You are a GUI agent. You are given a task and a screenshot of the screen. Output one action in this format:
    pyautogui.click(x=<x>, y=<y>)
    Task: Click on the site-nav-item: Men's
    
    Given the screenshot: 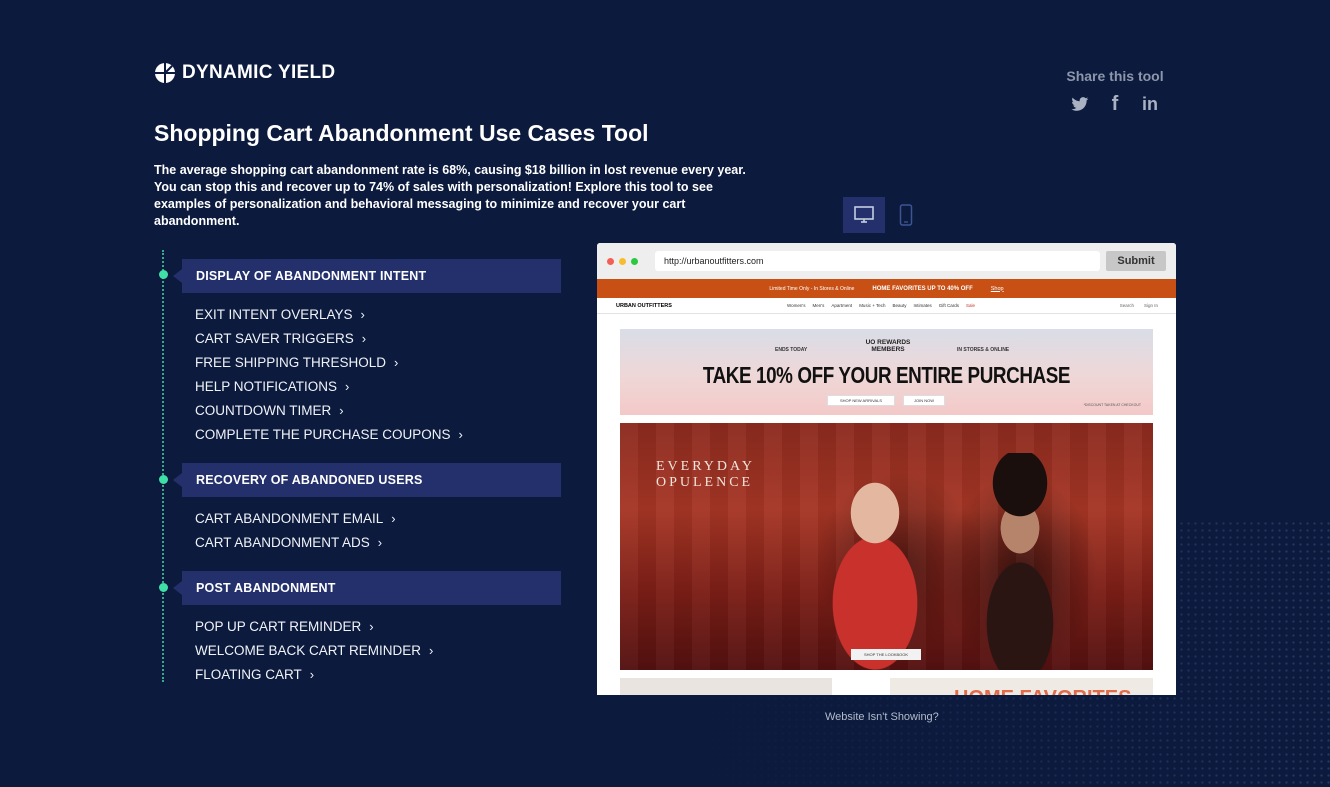 What is the action you would take?
    pyautogui.click(x=819, y=305)
    